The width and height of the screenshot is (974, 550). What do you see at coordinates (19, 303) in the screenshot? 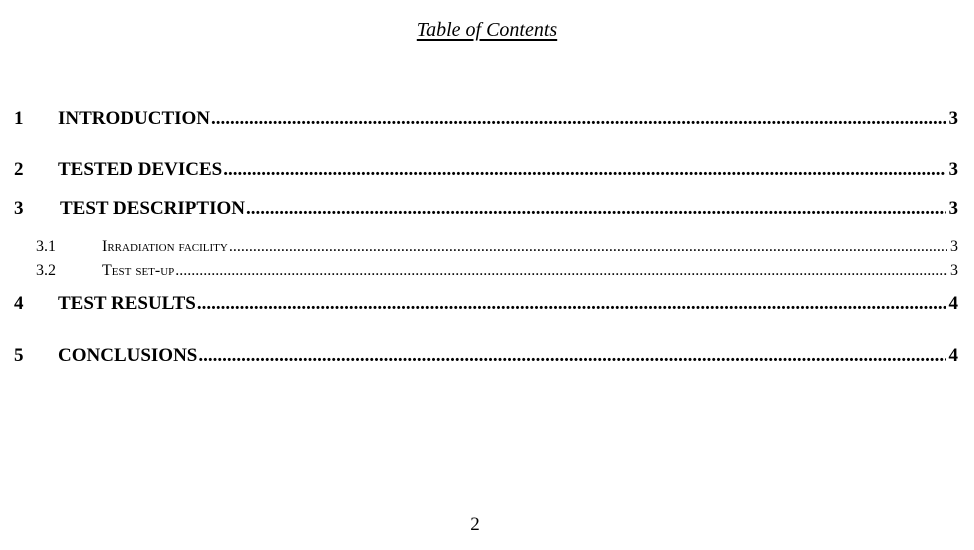
I see `toc-entry-number: 4` at bounding box center [19, 303].